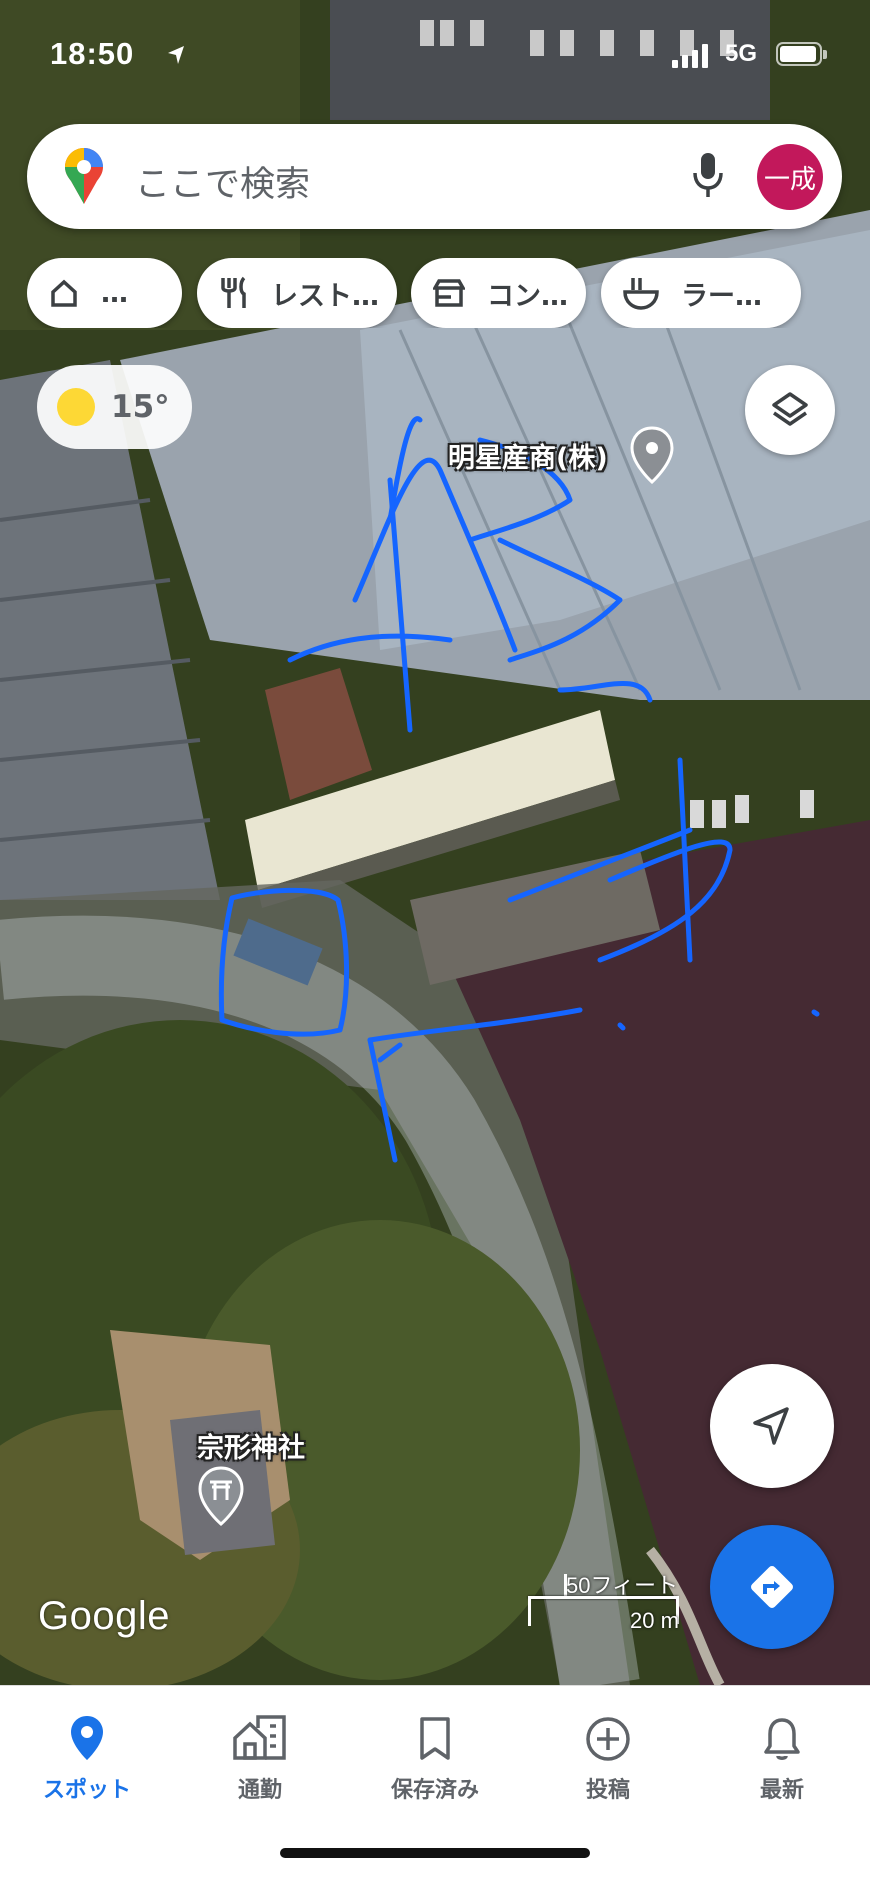 This screenshot has width=870, height=1882. What do you see at coordinates (176, 55) in the screenshot?
I see `location-arrow-icon` at bounding box center [176, 55].